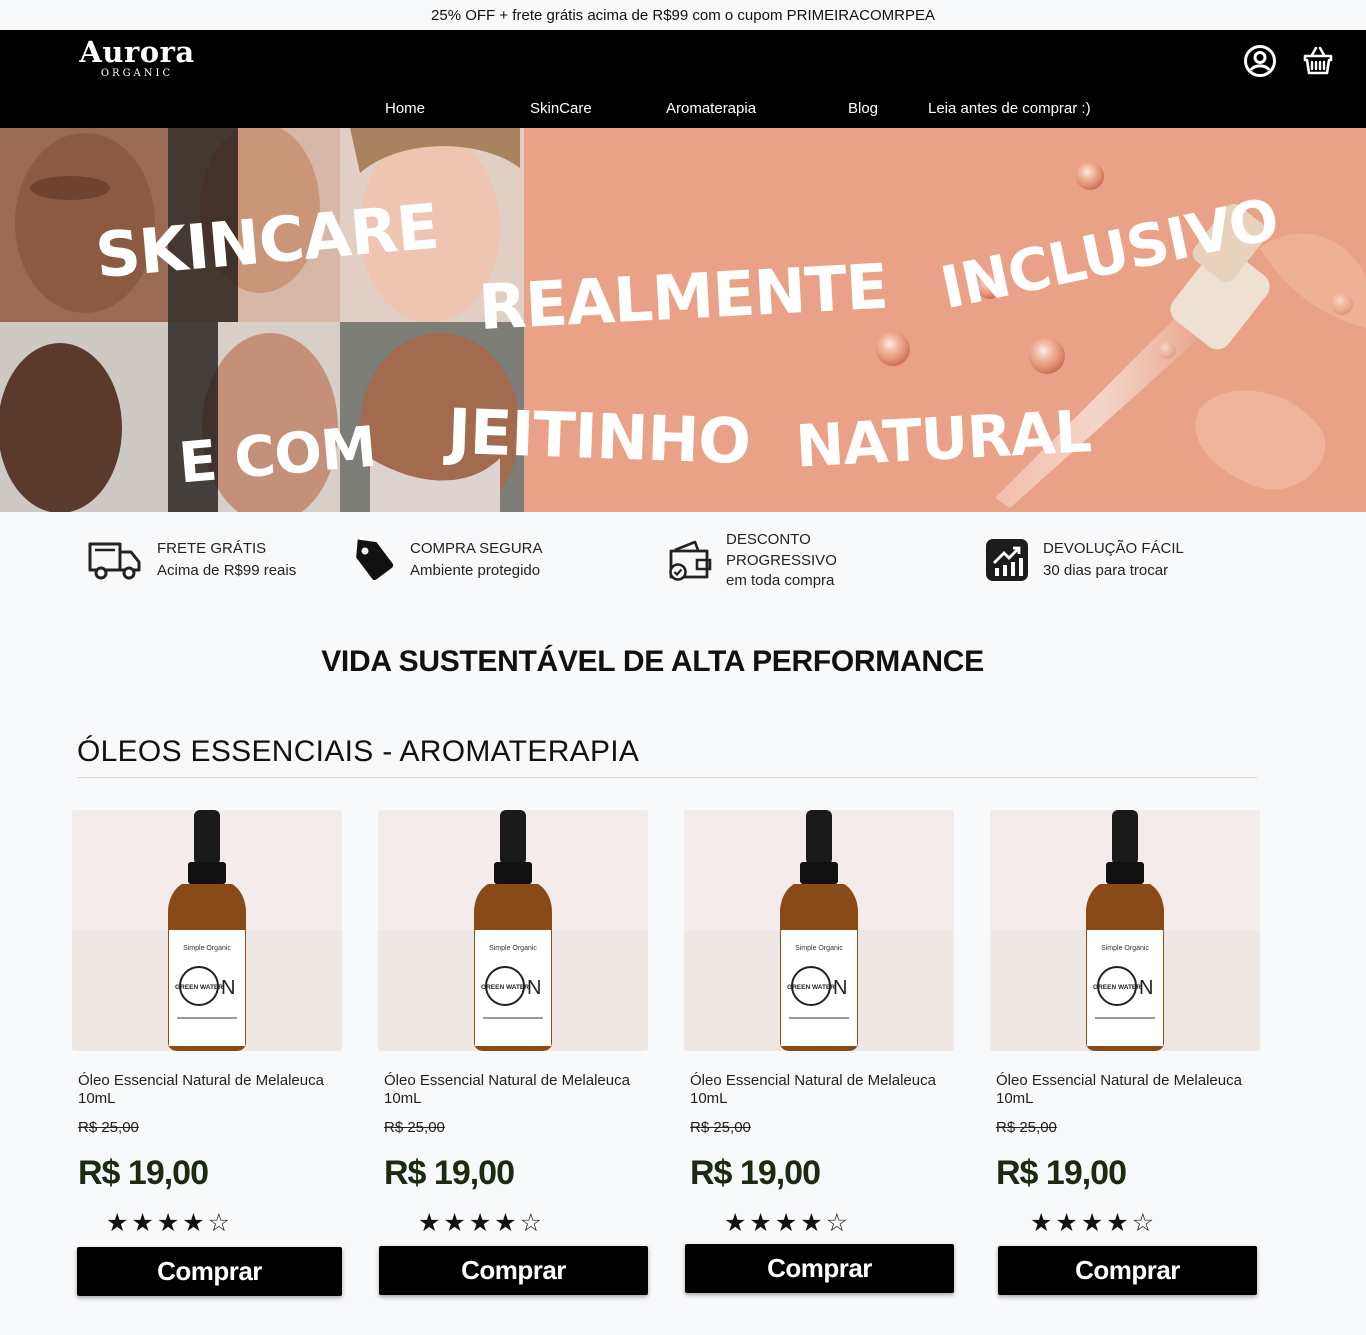 This screenshot has width=1366, height=1335. Describe the element at coordinates (1260, 61) in the screenshot. I see `user-account-icon` at that location.